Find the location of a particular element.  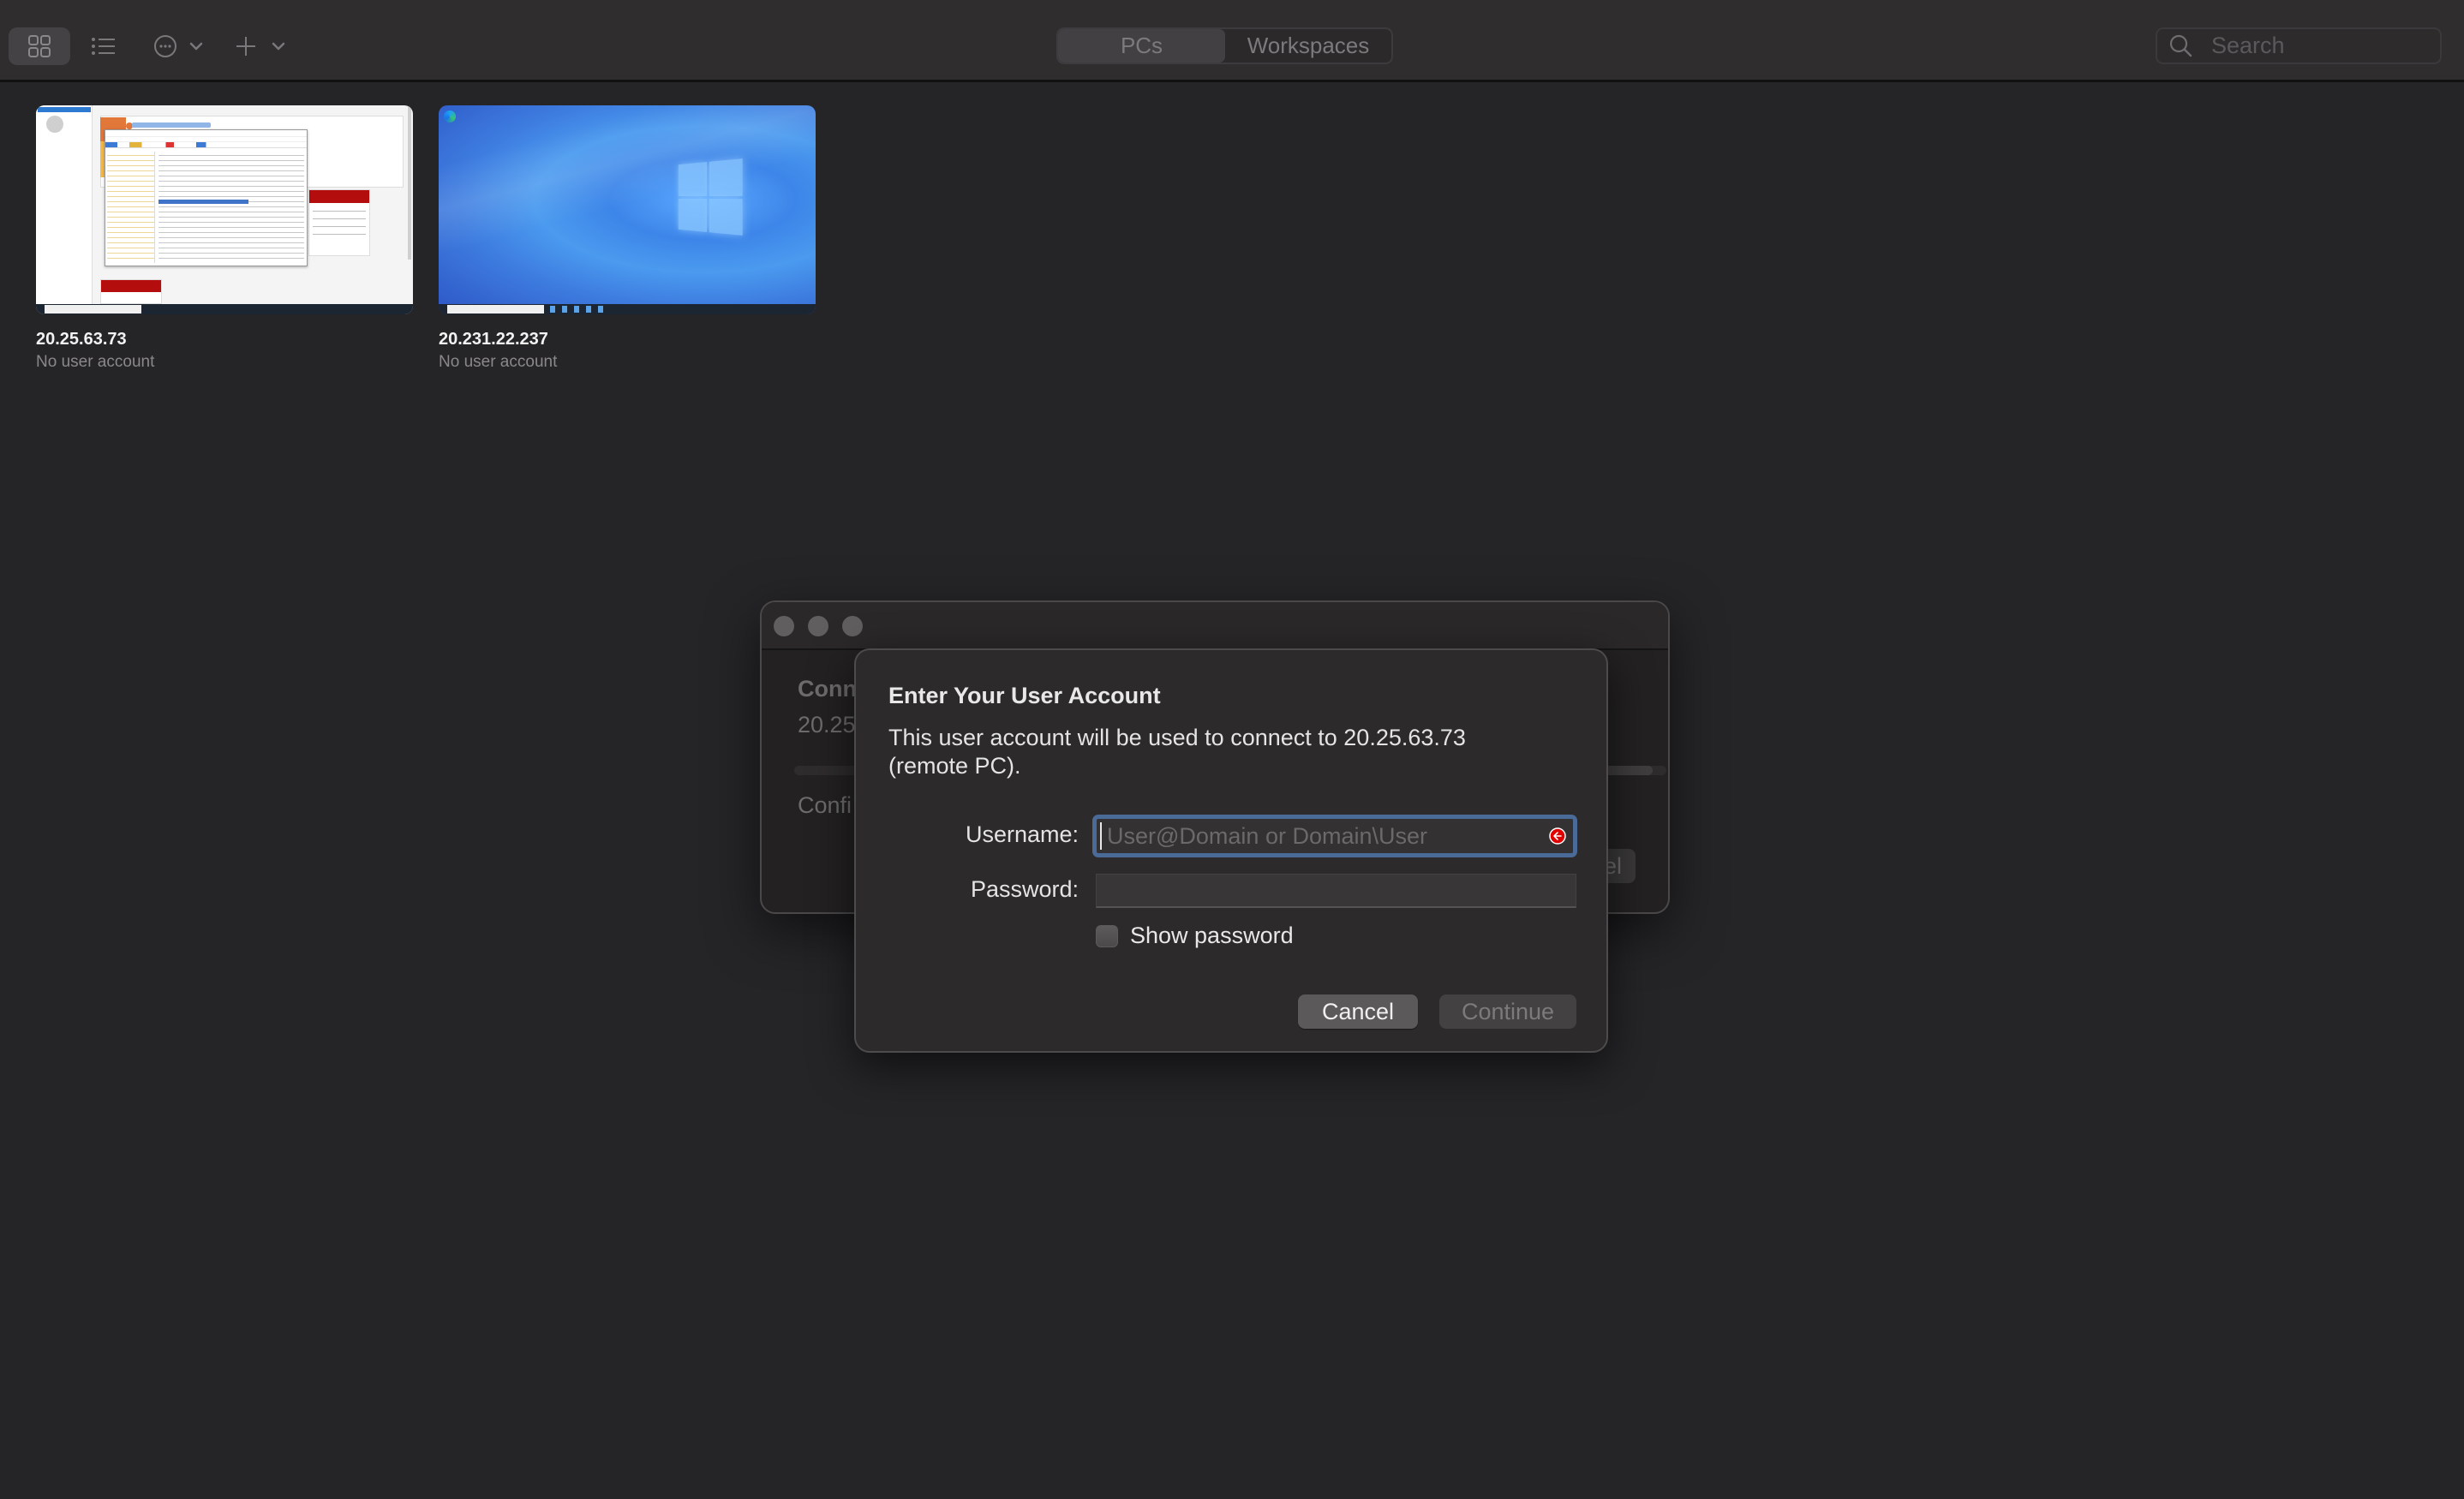

window-titlebar is located at coordinates (1215, 626).